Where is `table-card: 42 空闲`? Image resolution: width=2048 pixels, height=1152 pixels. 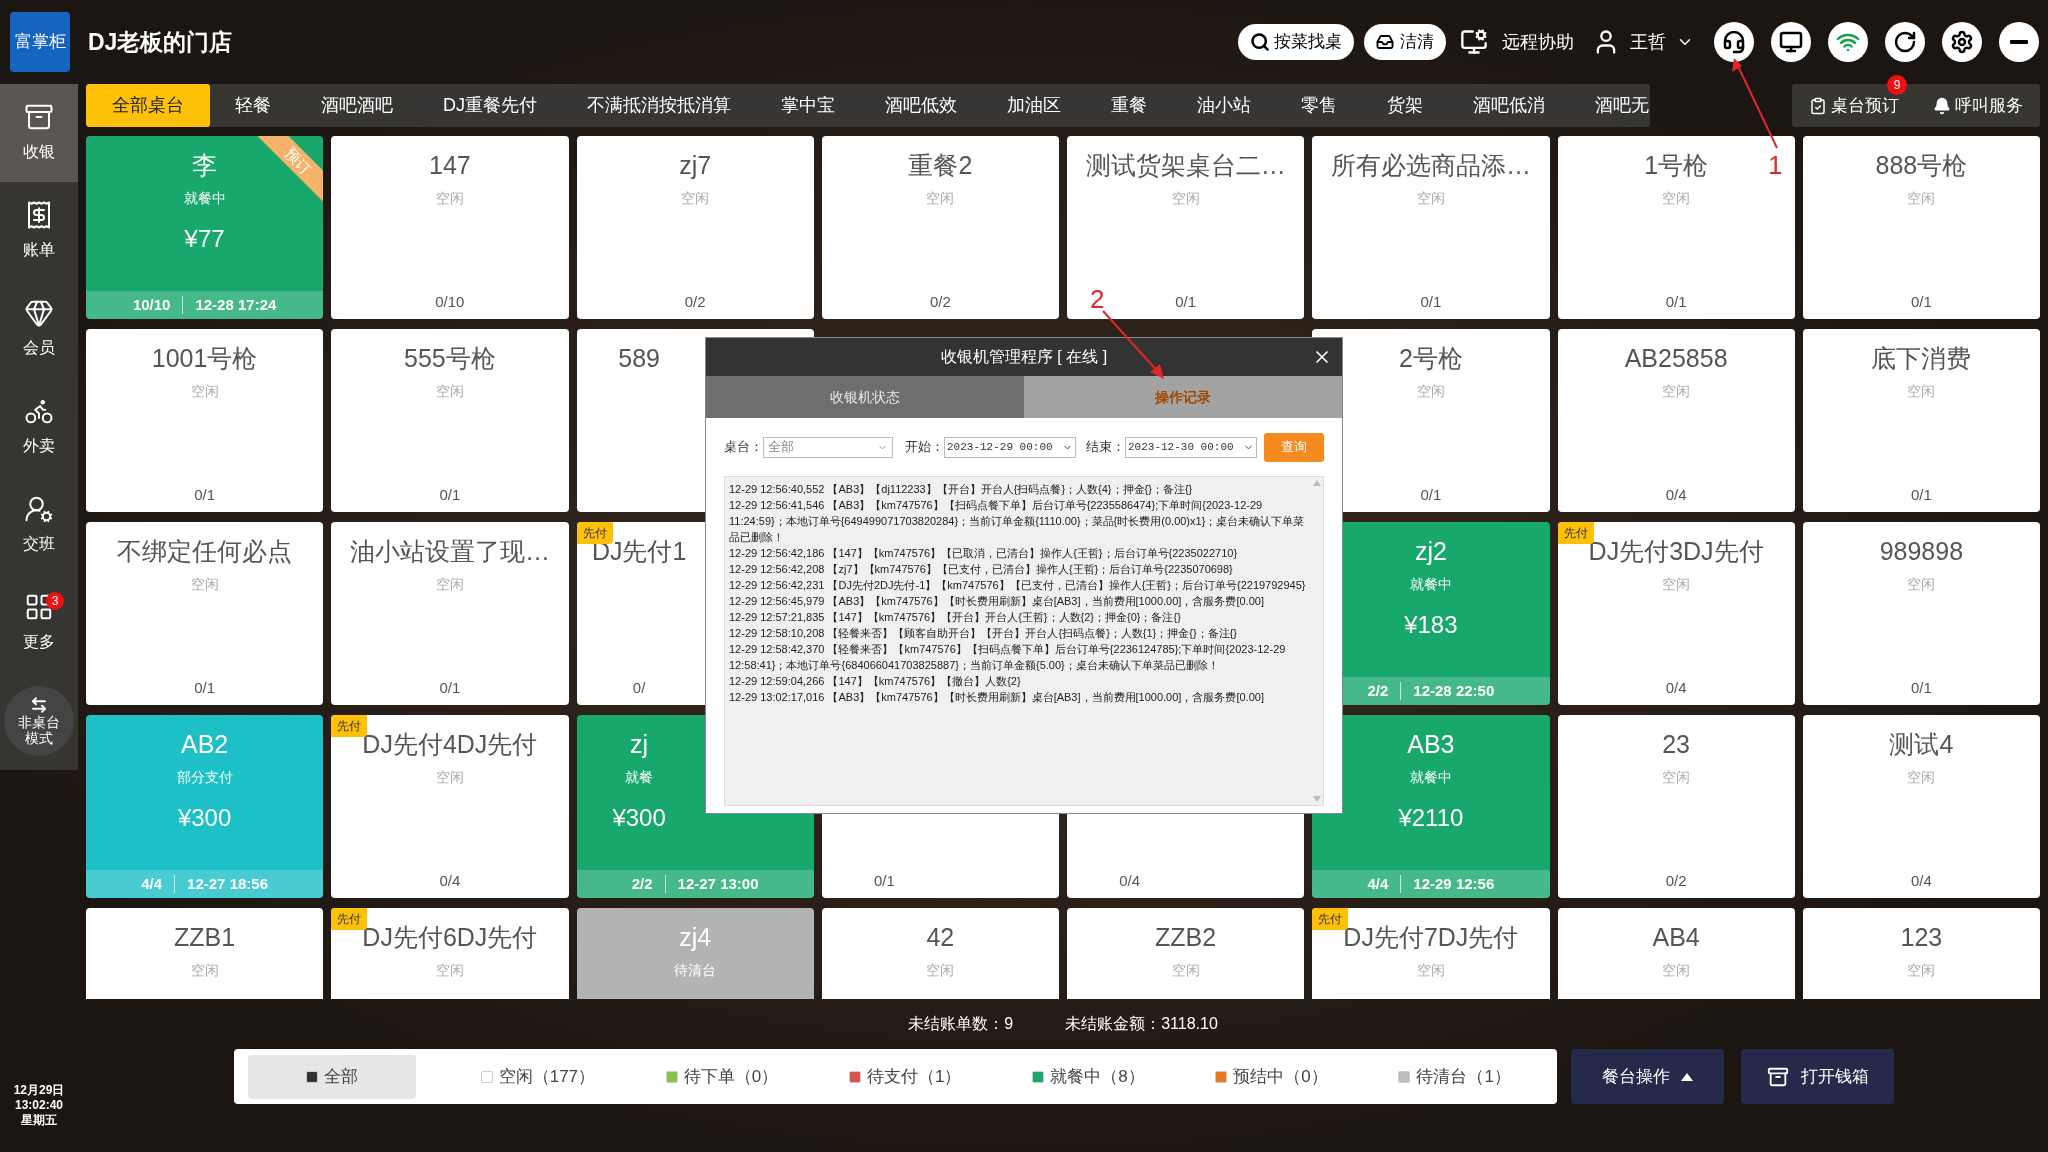 table-card: 42 空闲 is located at coordinates (940, 953).